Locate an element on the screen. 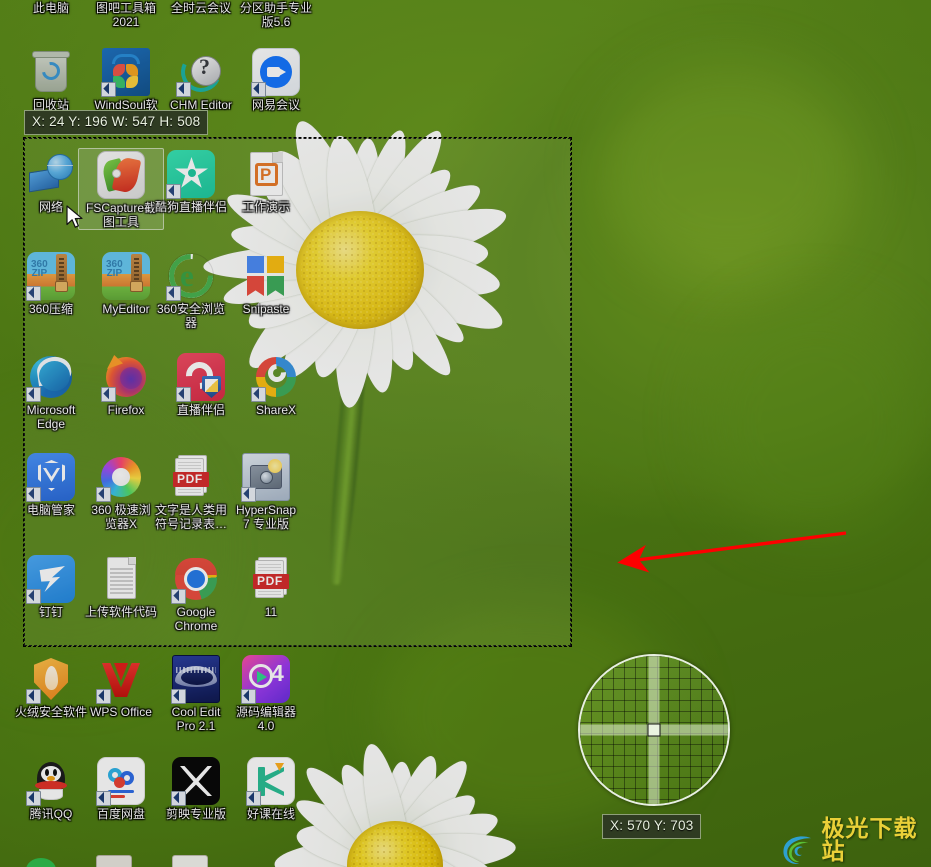 This screenshot has width=931, height=867. desktop-icon-powerpoint-file: P 工作演示 is located at coordinates (266, 182).